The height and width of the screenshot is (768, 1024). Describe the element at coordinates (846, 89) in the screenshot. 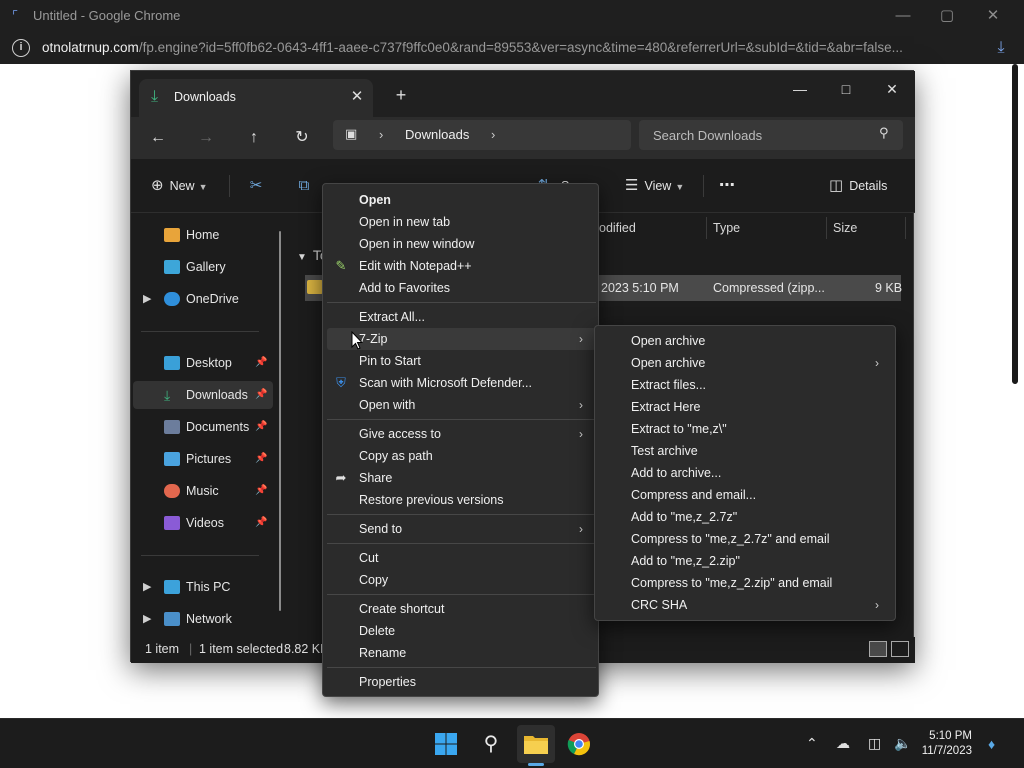

I see `explorer-maximize-button: □` at that location.